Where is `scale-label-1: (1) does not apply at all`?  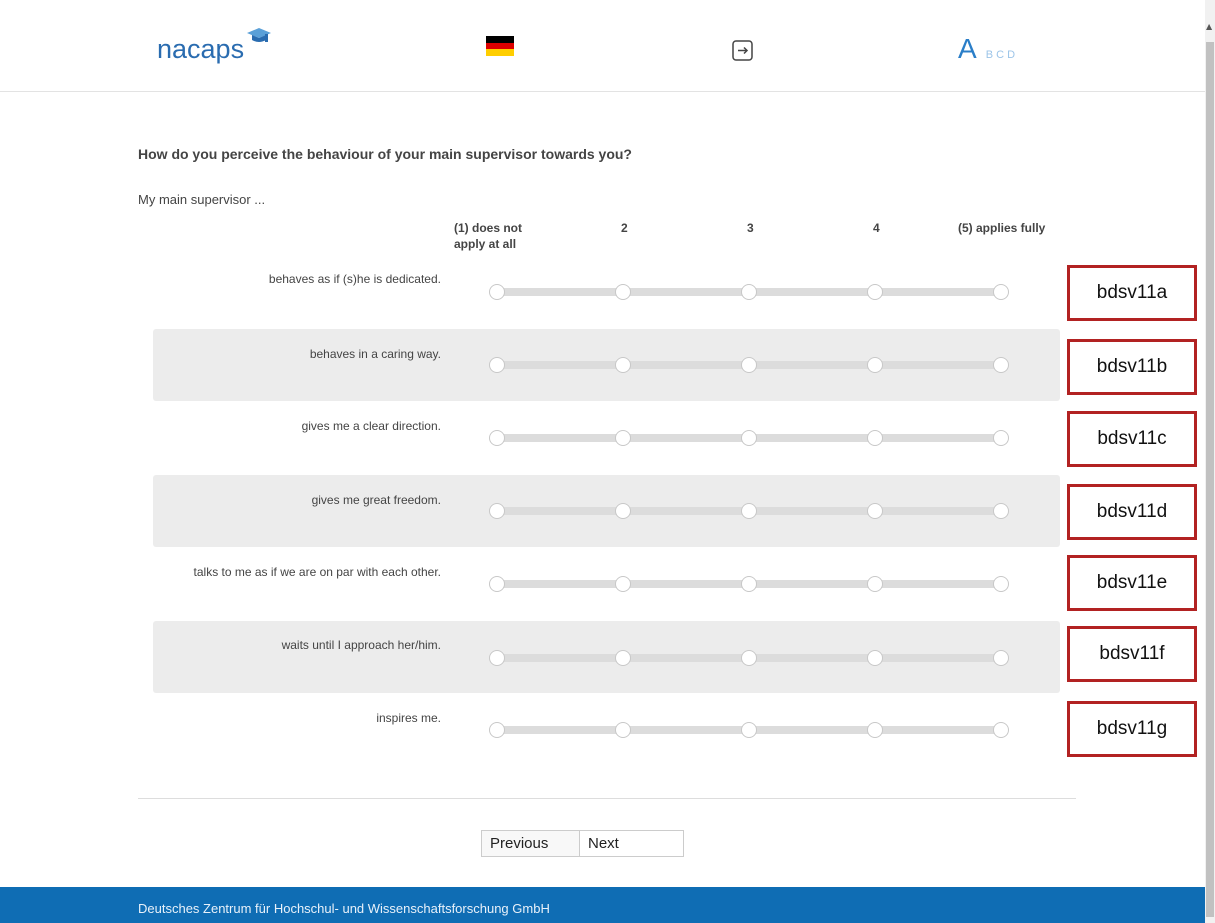
scale-label-1: (1) does not apply at all is located at coordinates (488, 236).